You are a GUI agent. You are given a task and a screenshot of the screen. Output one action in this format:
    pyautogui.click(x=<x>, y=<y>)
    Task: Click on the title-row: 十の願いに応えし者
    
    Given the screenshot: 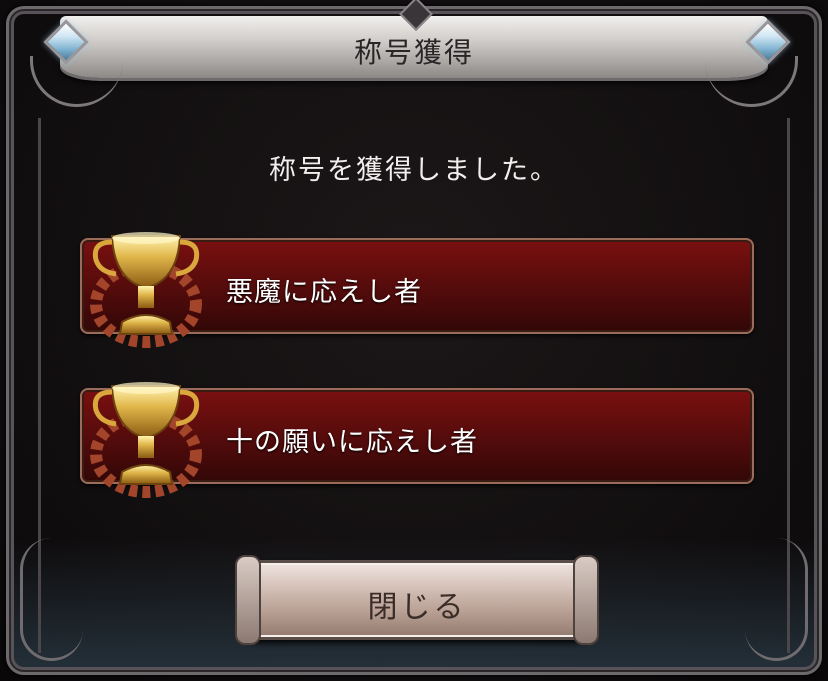 What is the action you would take?
    pyautogui.click(x=417, y=440)
    